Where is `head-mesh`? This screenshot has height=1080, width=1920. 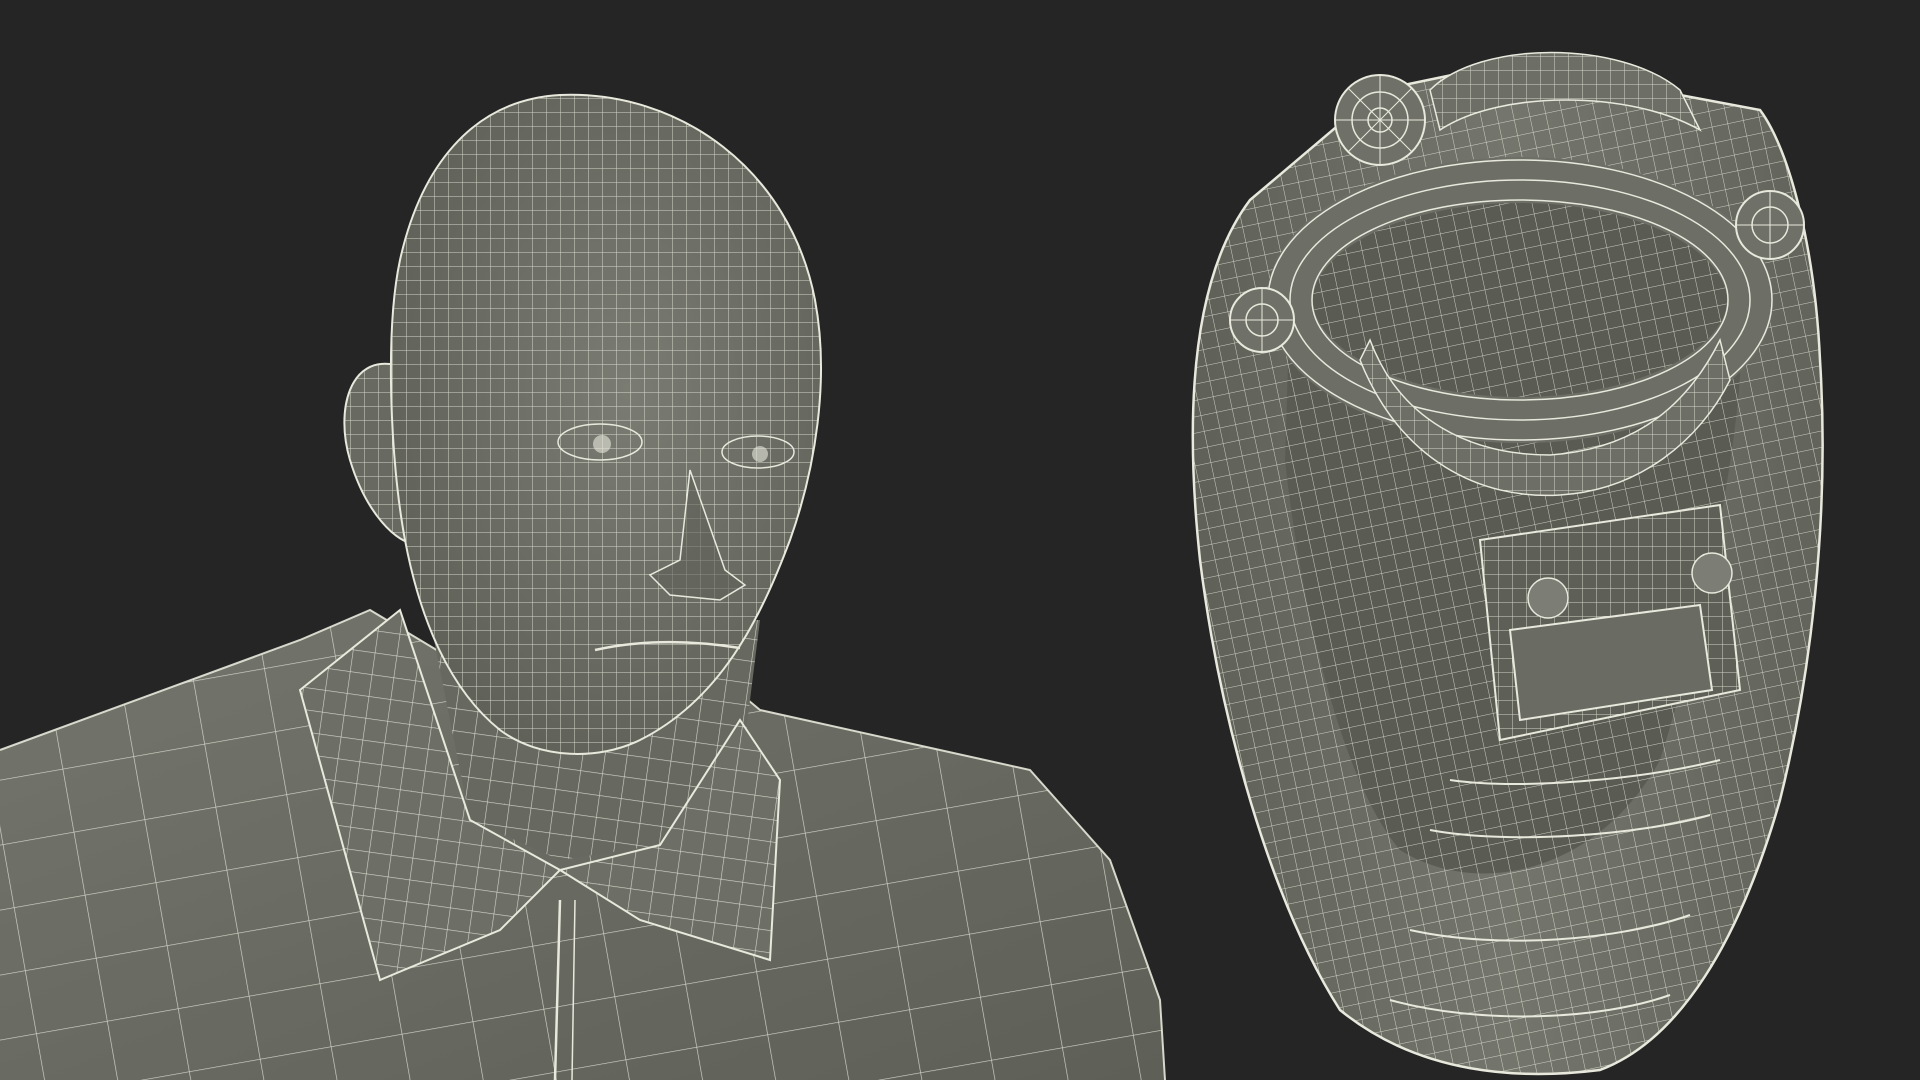 head-mesh is located at coordinates (605, 424).